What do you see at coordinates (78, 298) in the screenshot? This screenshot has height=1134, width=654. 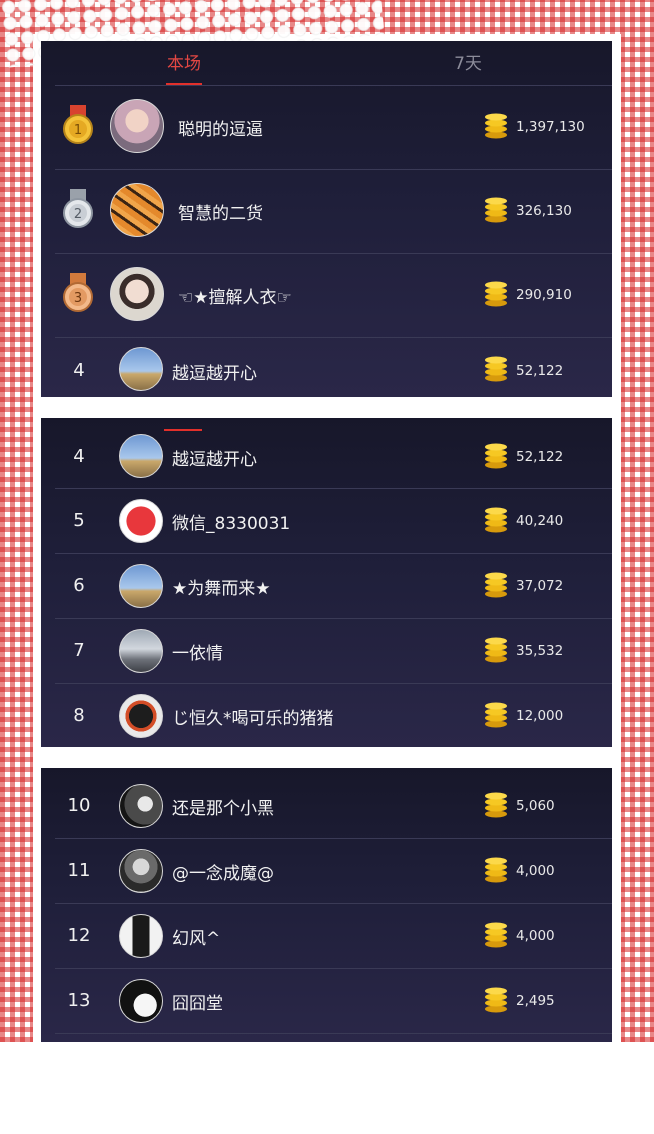 I see `svg-text: 3` at bounding box center [78, 298].